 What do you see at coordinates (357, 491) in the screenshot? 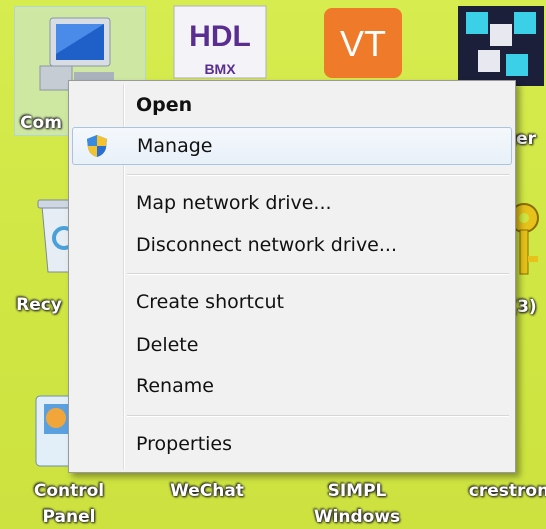
I see `desktop-icon-label: SIMPL` at bounding box center [357, 491].